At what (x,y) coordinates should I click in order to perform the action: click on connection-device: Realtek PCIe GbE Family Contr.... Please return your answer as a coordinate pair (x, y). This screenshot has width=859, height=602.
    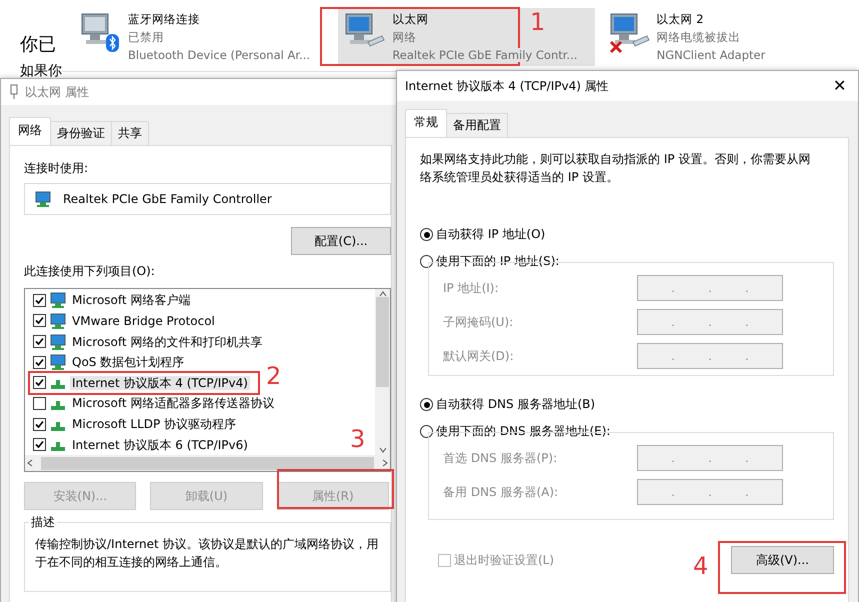
    Looking at the image, I should click on (485, 55).